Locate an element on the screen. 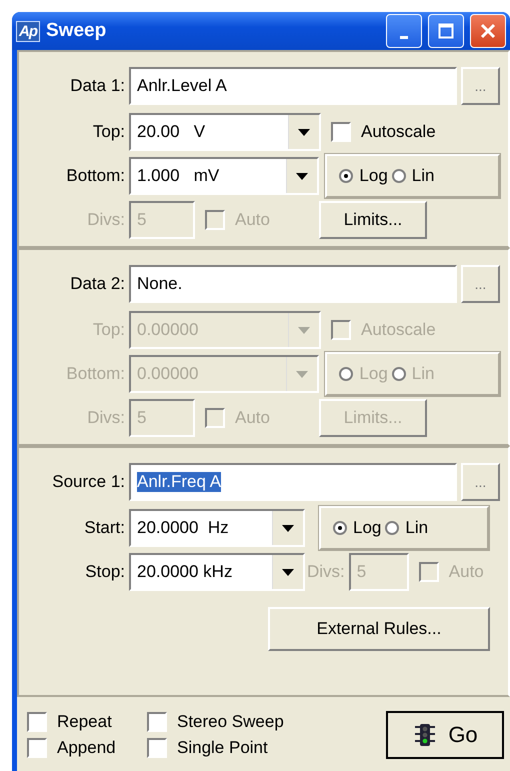  bottom-combobox: 1.000 mV is located at coordinates (224, 176).